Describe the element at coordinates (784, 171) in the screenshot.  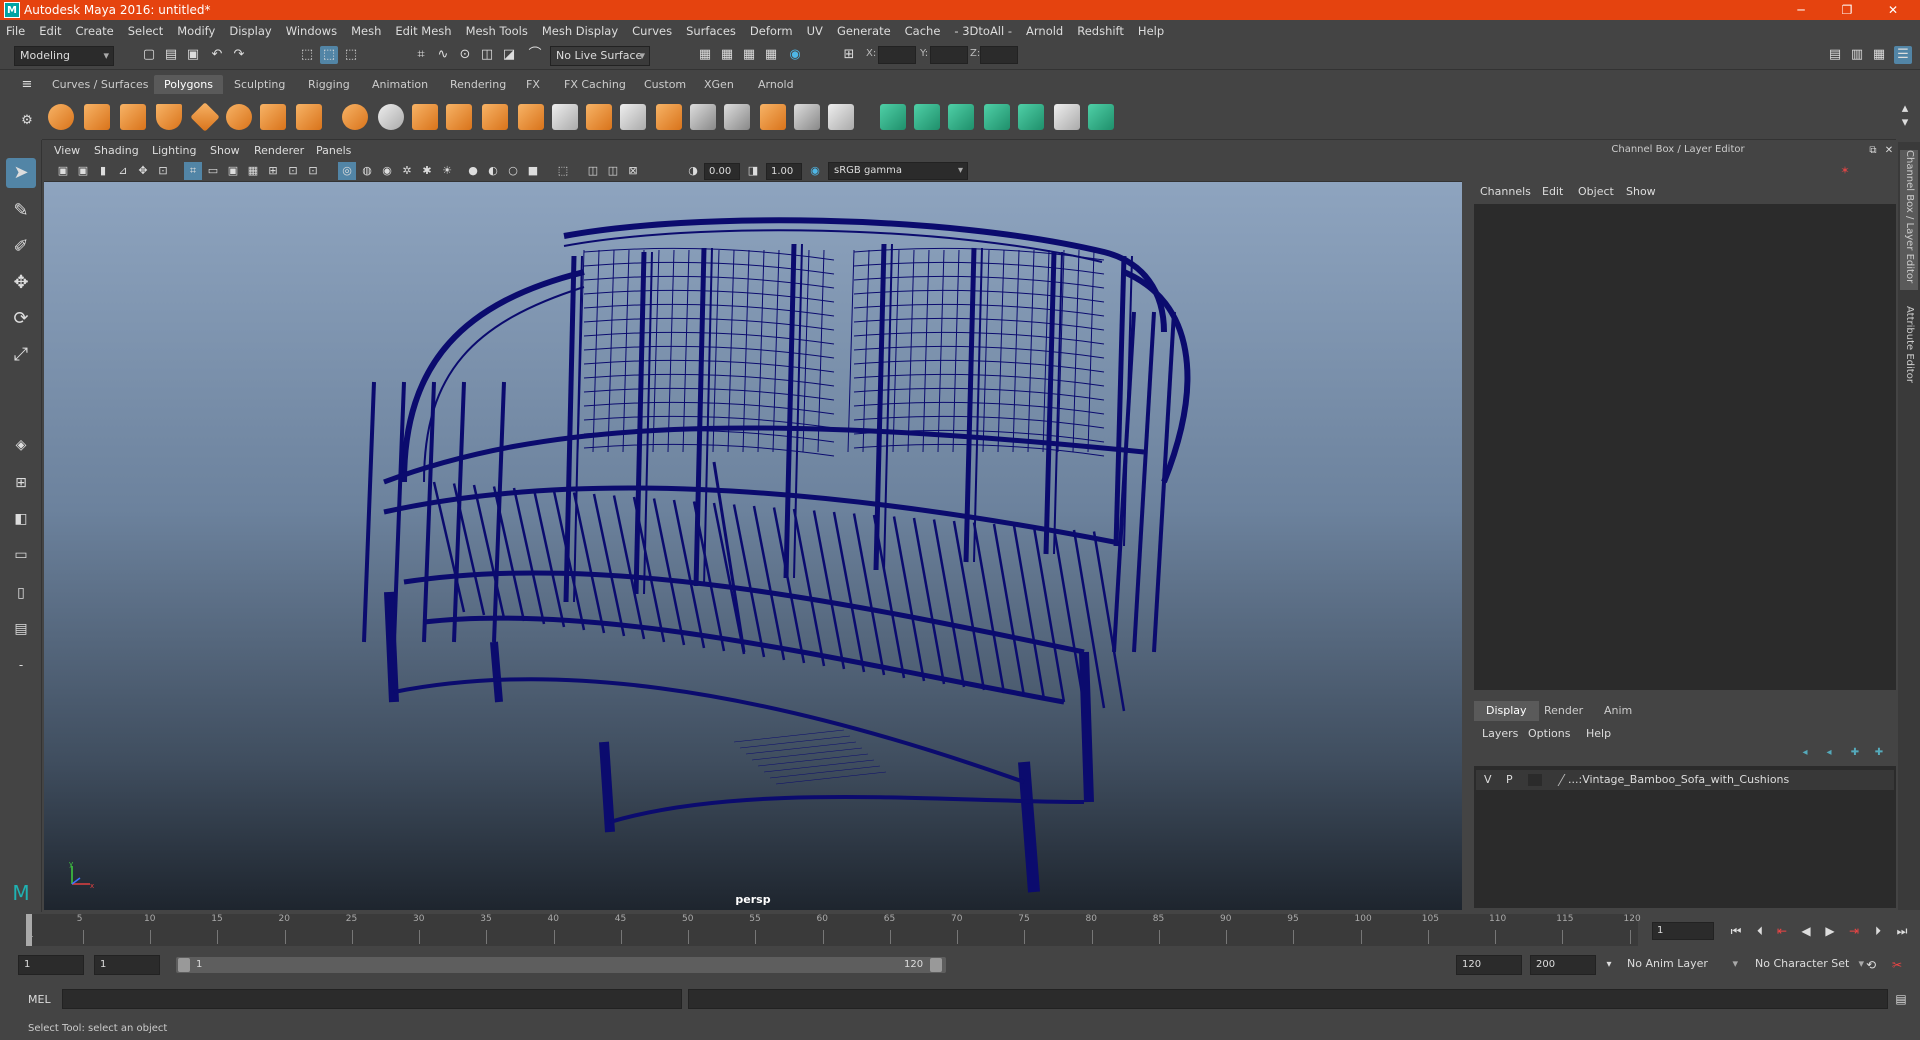
I see `gamma-input: 1.00` at that location.